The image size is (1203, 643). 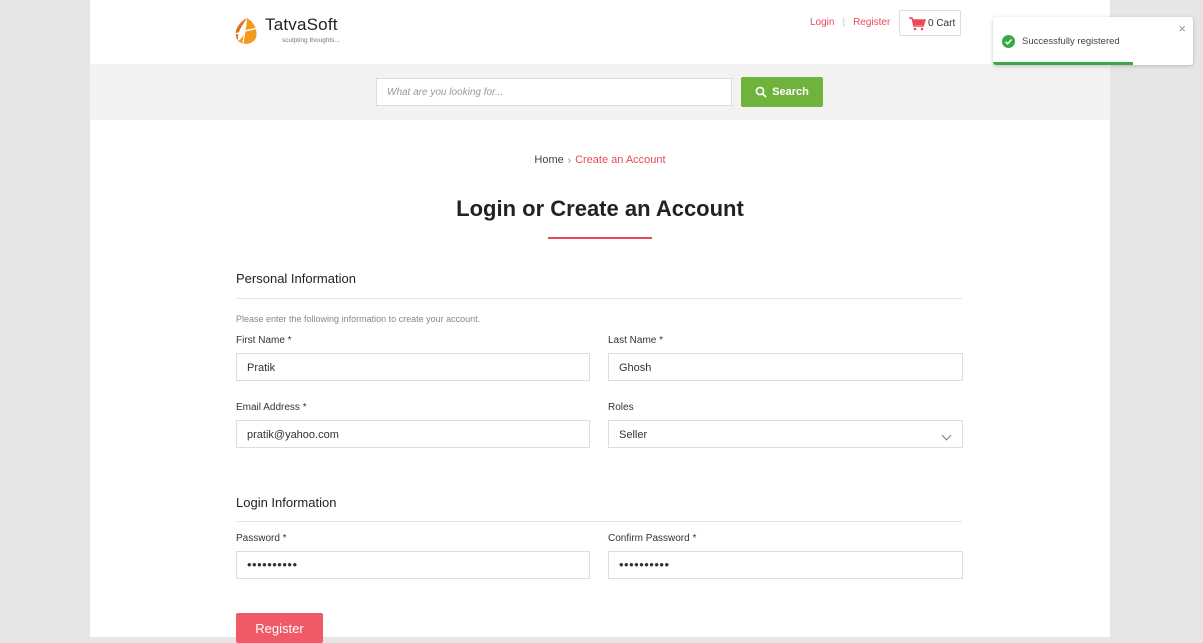 I want to click on check-circle-icon, so click(x=1008, y=41).